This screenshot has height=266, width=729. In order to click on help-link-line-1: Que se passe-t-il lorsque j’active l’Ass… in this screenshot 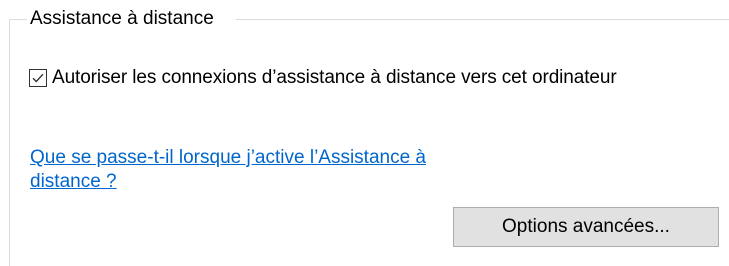, I will do `click(260, 158)`.